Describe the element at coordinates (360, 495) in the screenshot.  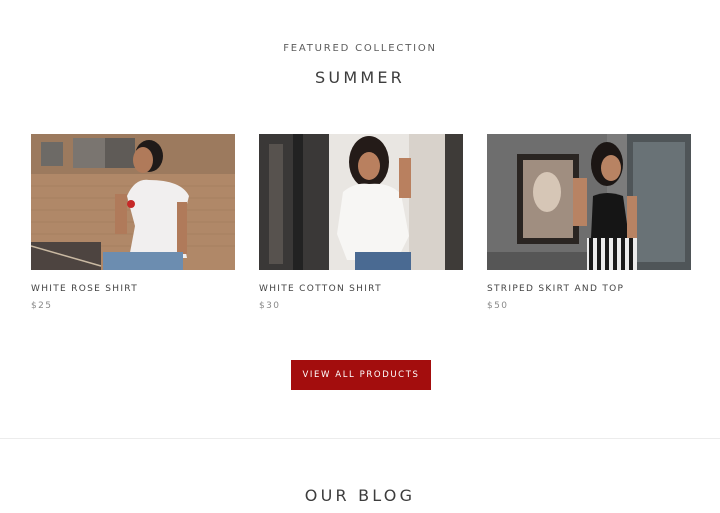
I see `blog-section-title: OUR BLOG` at that location.